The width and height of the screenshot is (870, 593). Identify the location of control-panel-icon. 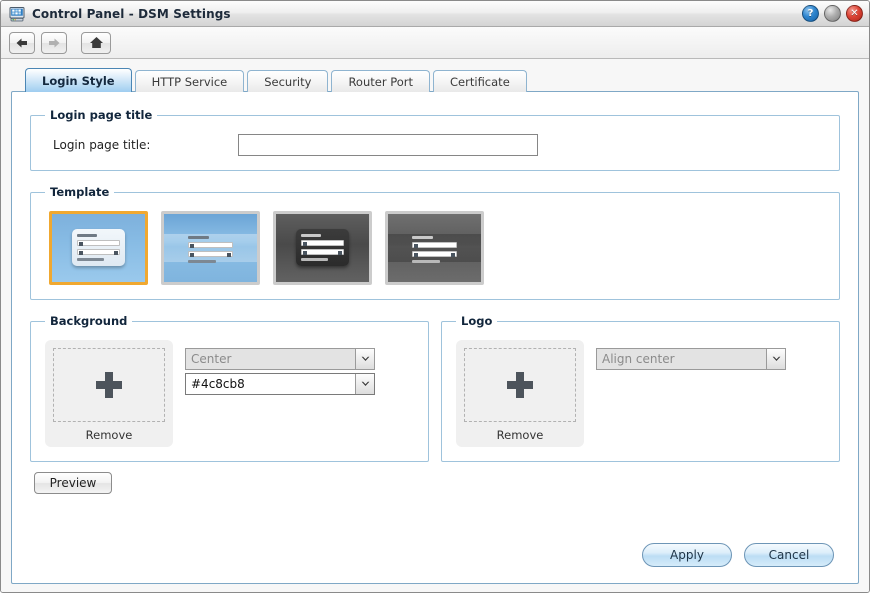
(17, 14).